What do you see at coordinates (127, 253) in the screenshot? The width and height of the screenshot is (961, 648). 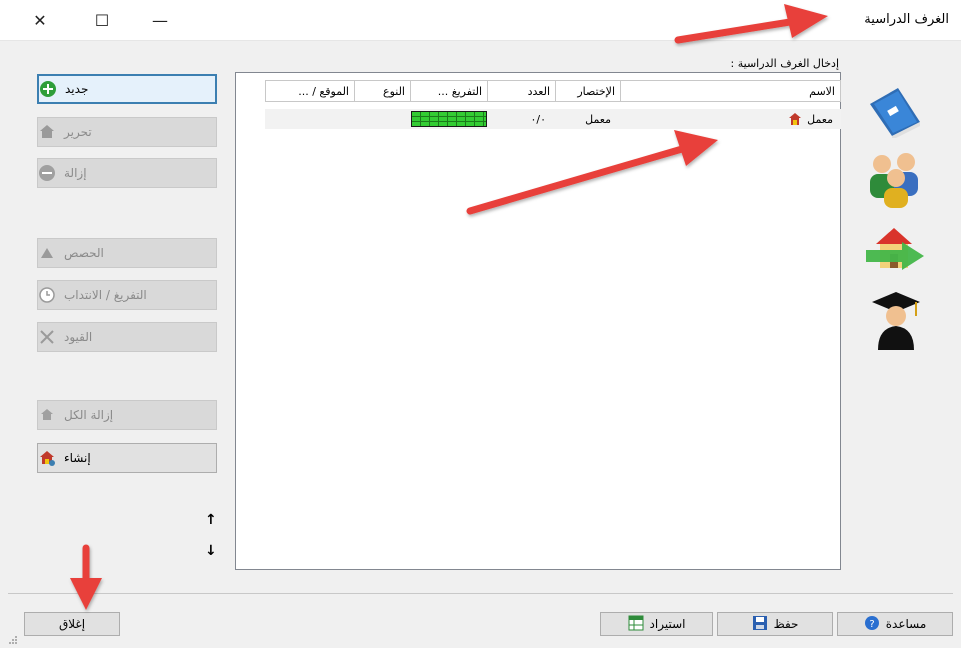 I see `lessons-button: الحصص` at bounding box center [127, 253].